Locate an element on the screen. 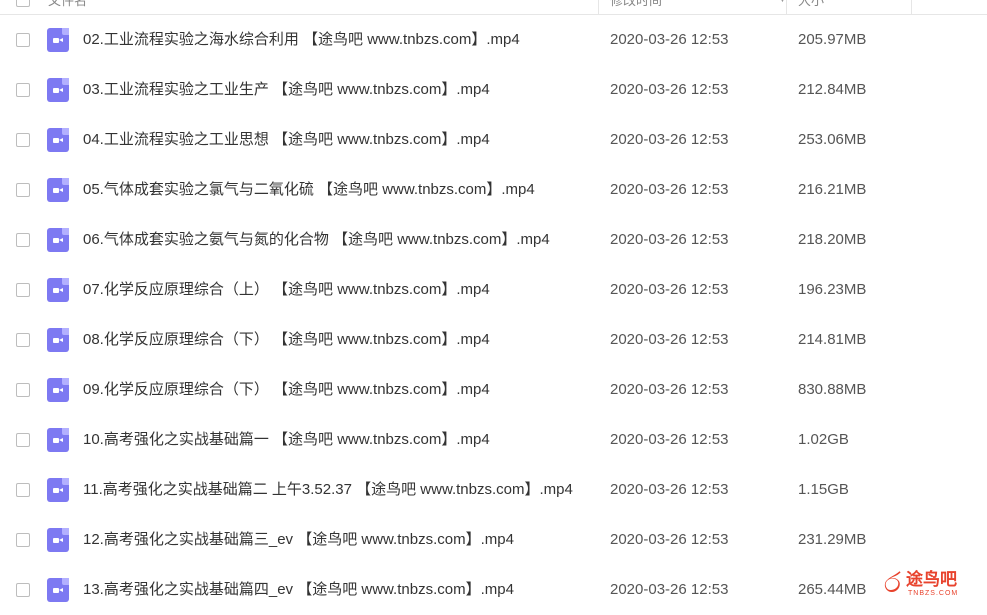  file-list-header: 文件名 修改时间 ▼ 大小 is located at coordinates (493, 7).